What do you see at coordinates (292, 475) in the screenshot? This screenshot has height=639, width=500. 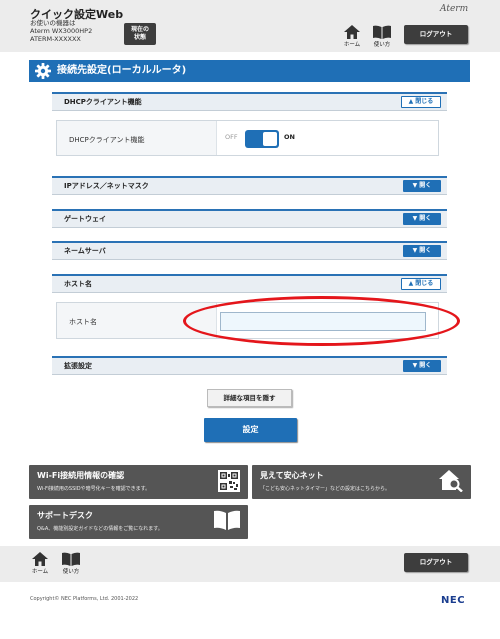 I see `safety-card-title: 見えて安心ネット` at bounding box center [292, 475].